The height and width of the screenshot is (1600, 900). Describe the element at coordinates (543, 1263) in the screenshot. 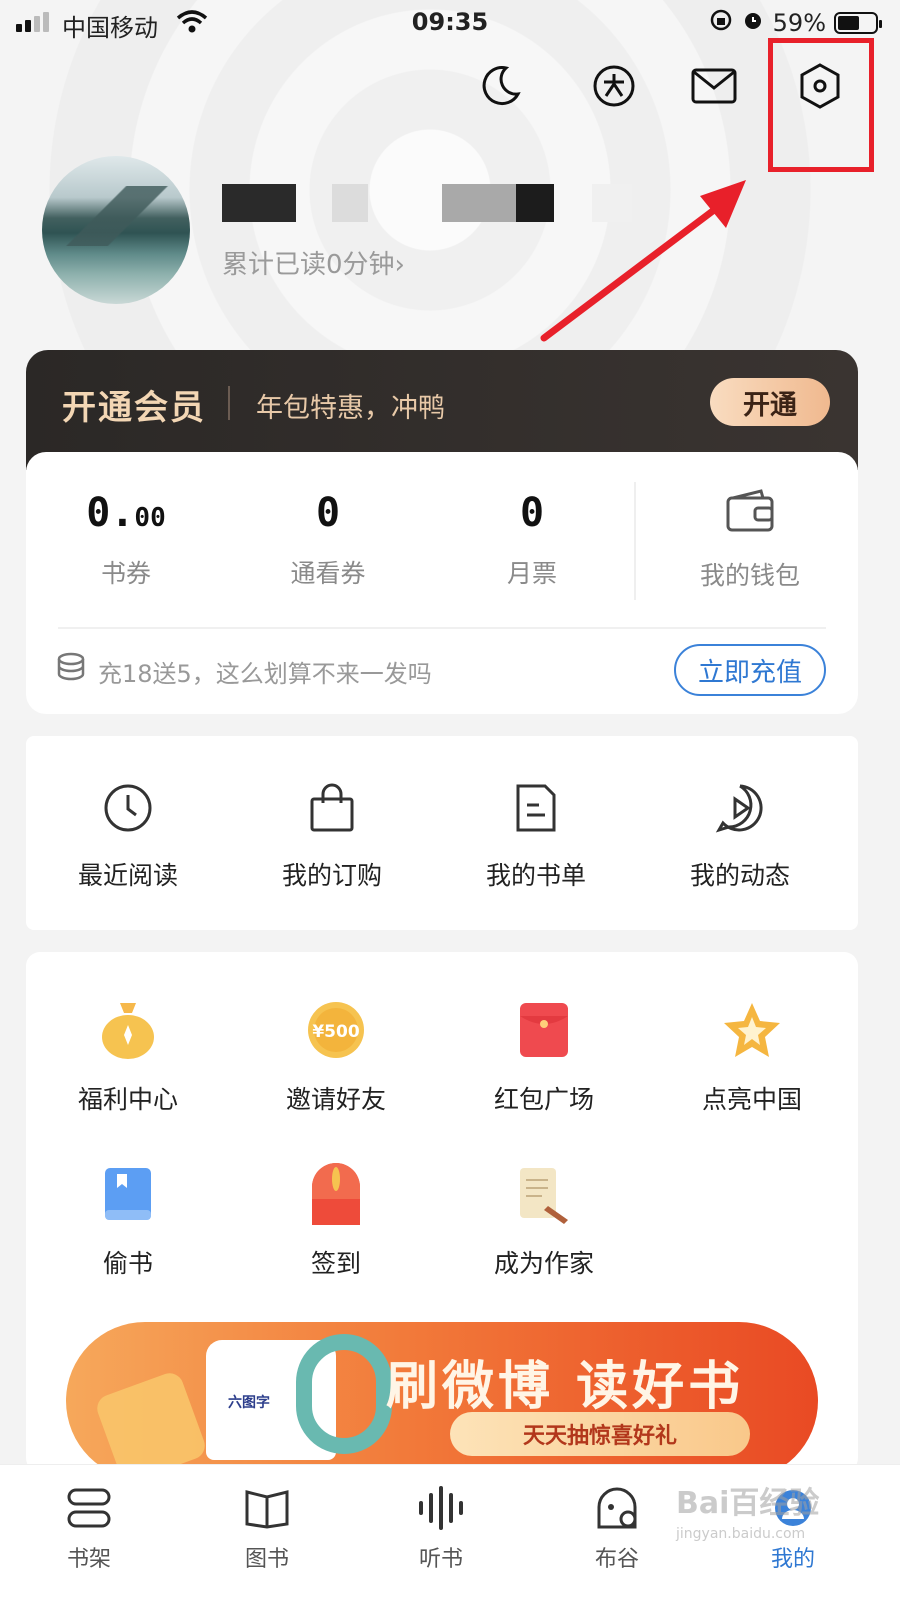

I see `feature-label: 成为作家` at that location.